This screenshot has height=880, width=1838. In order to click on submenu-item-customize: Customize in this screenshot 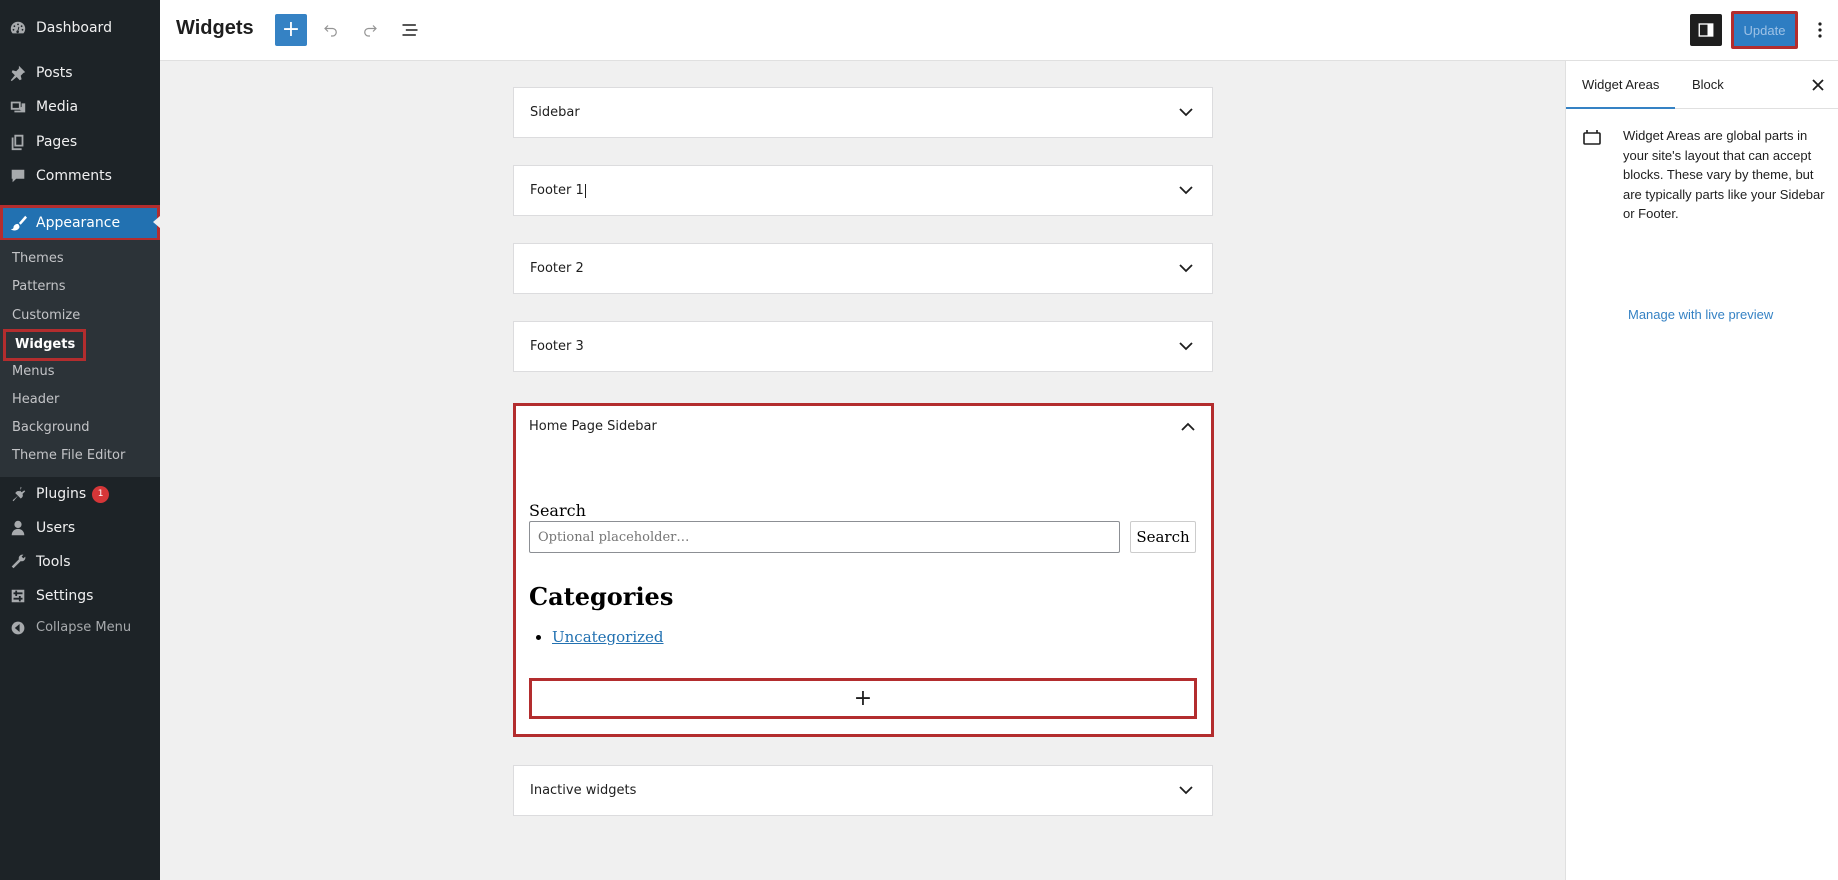, I will do `click(46, 316)`.